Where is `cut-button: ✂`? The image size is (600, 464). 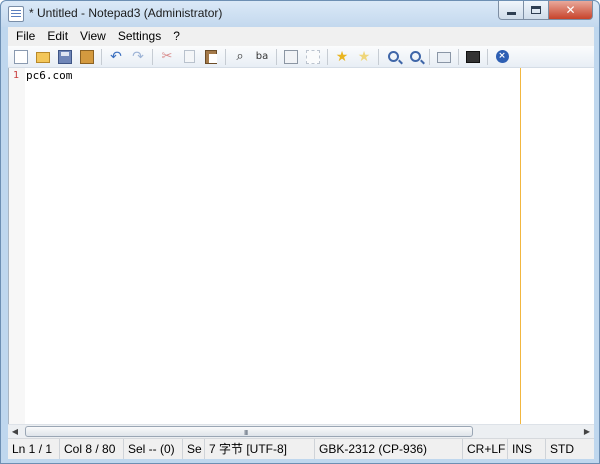
cut-button: ✂ is located at coordinates (167, 57).